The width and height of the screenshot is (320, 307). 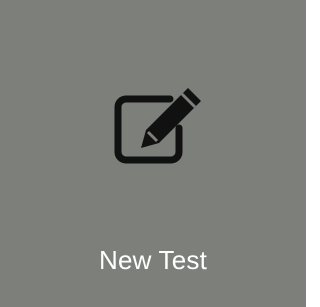 What do you see at coordinates (158, 124) in the screenshot?
I see `edit-icon` at bounding box center [158, 124].